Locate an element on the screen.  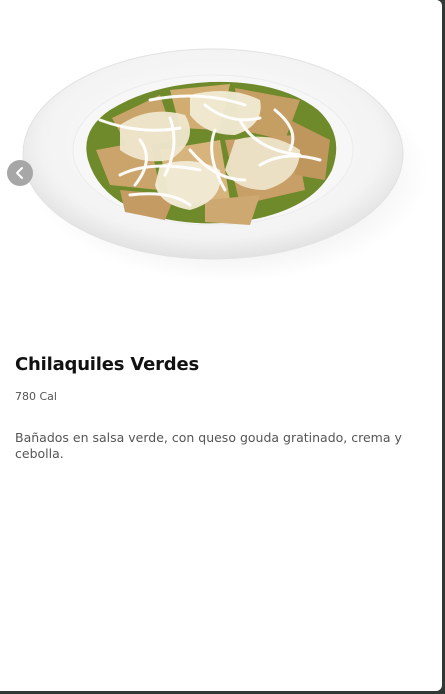
product-title: Chilaquiles Verdes is located at coordinates (107, 364).